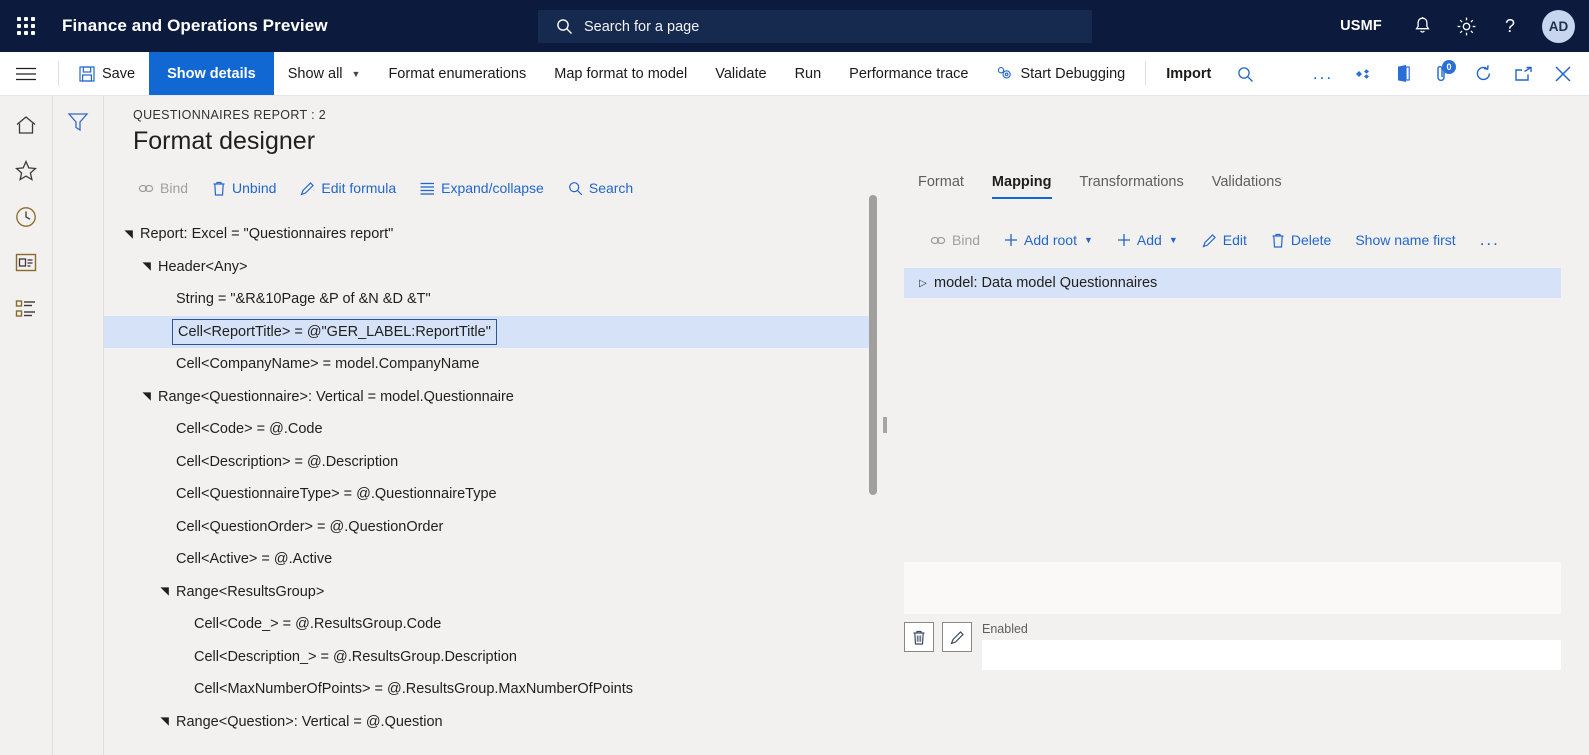  What do you see at coordinates (486, 267) in the screenshot?
I see `tree-node: ◢ Header<Any>` at bounding box center [486, 267].